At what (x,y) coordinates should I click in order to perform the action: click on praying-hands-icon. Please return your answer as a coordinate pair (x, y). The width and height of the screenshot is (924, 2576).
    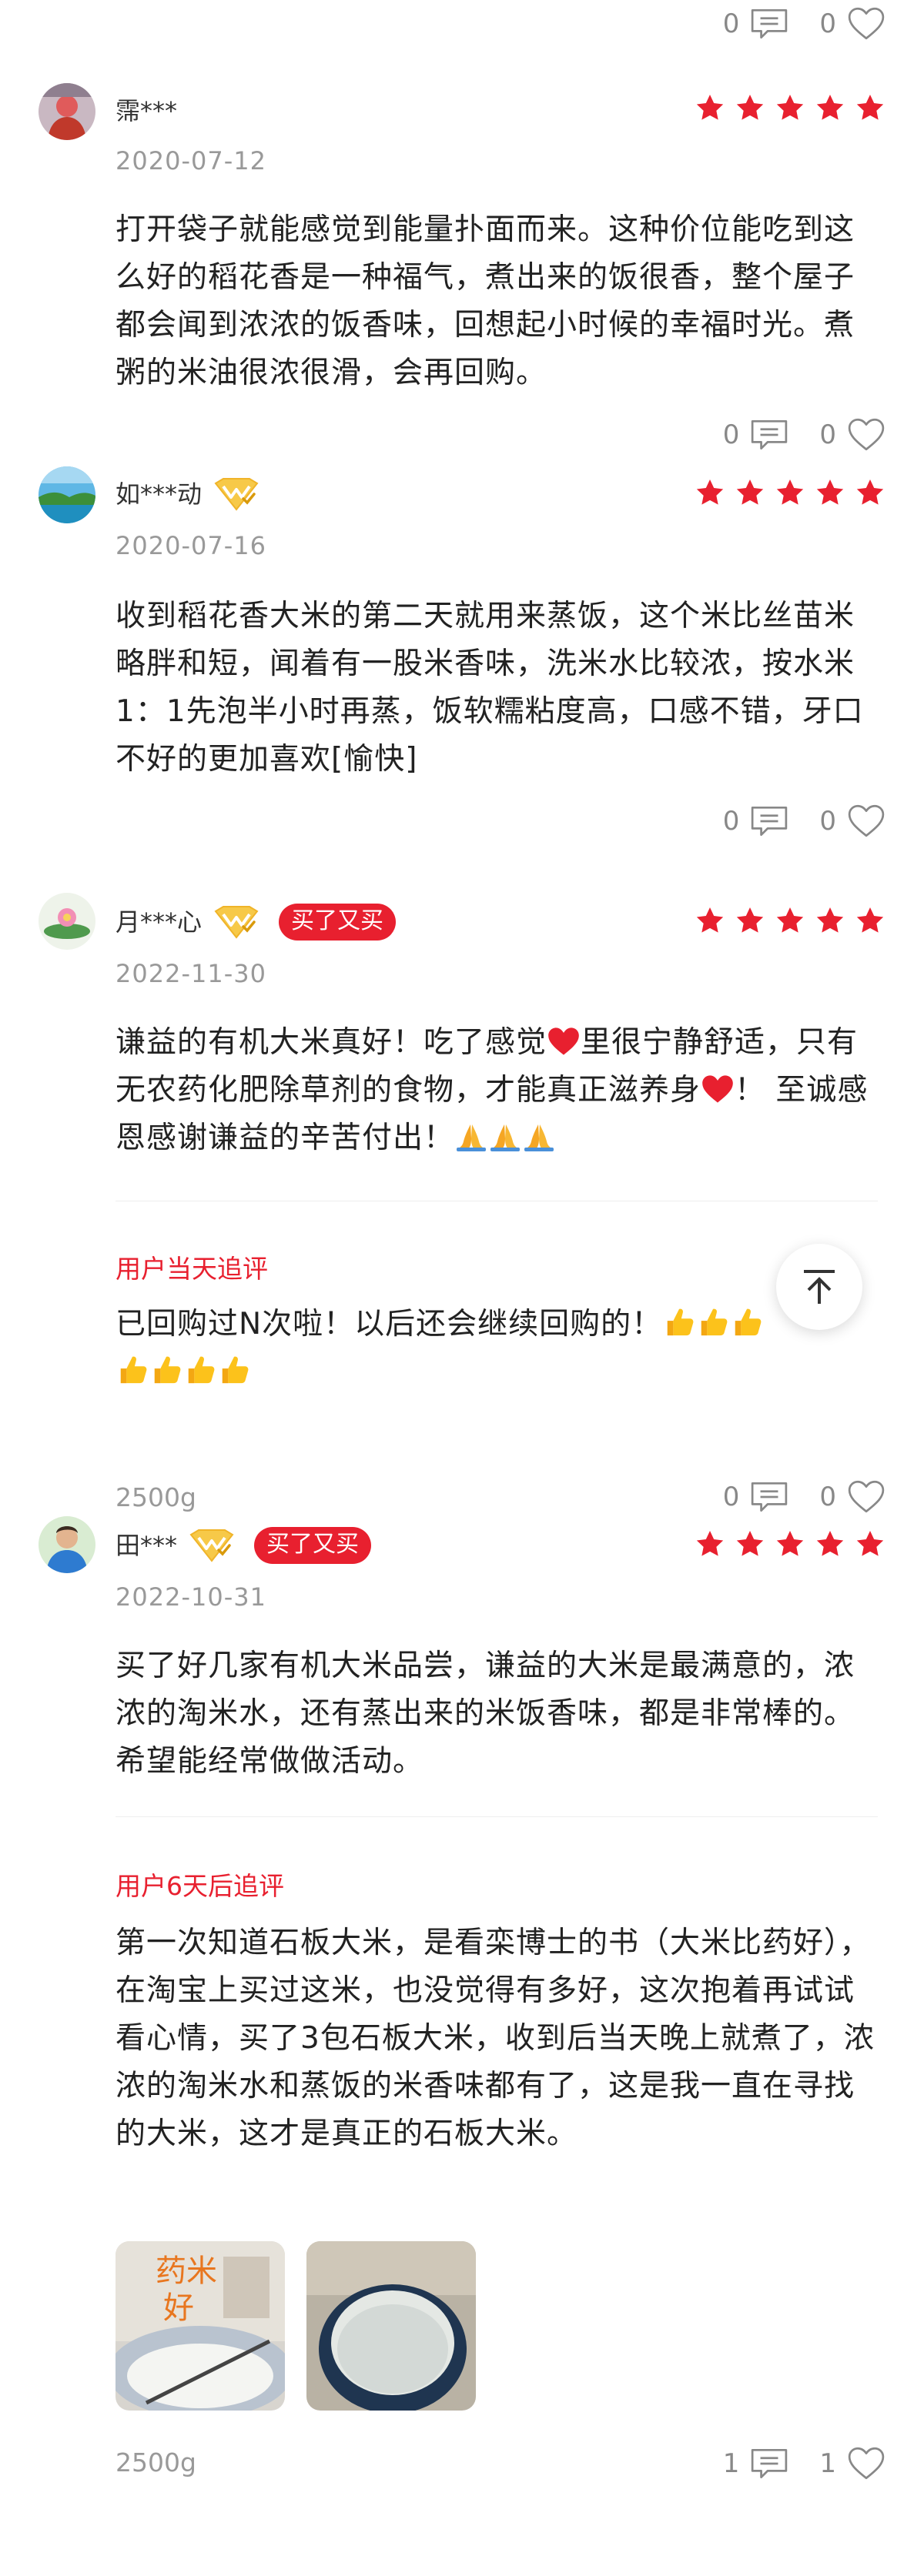
    Looking at the image, I should click on (505, 1136).